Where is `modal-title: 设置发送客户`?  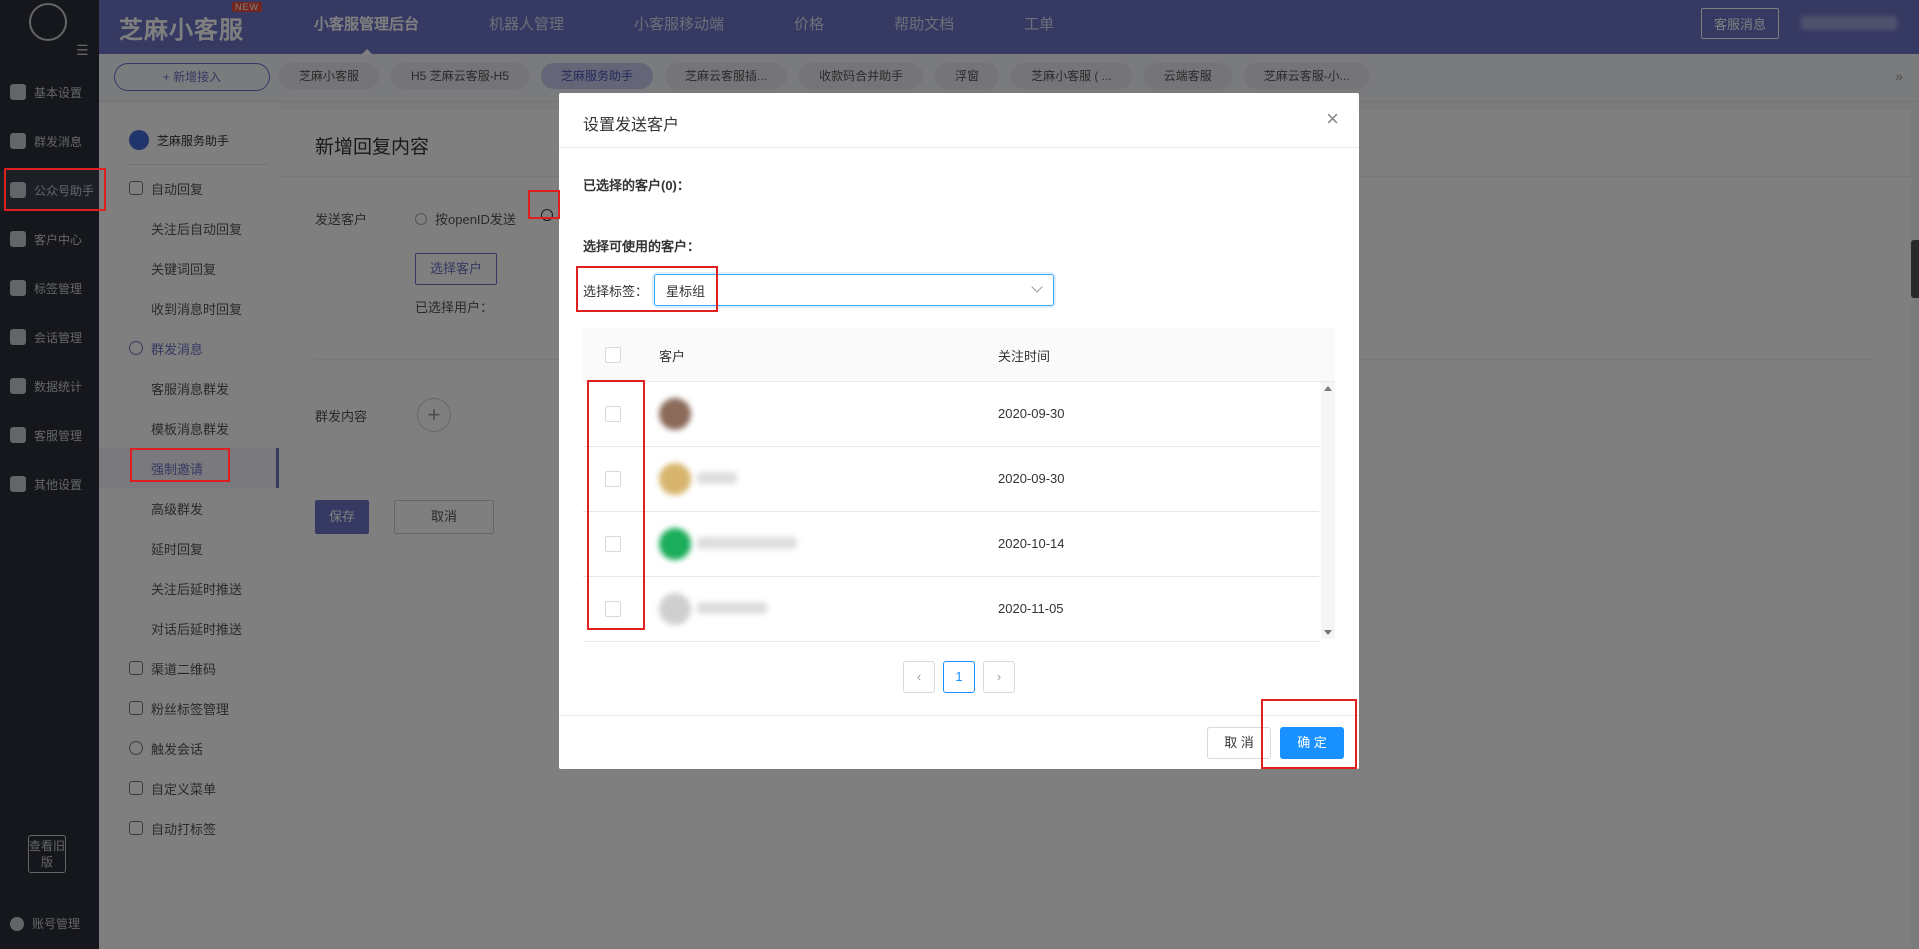
modal-title: 设置发送客户 is located at coordinates (631, 125).